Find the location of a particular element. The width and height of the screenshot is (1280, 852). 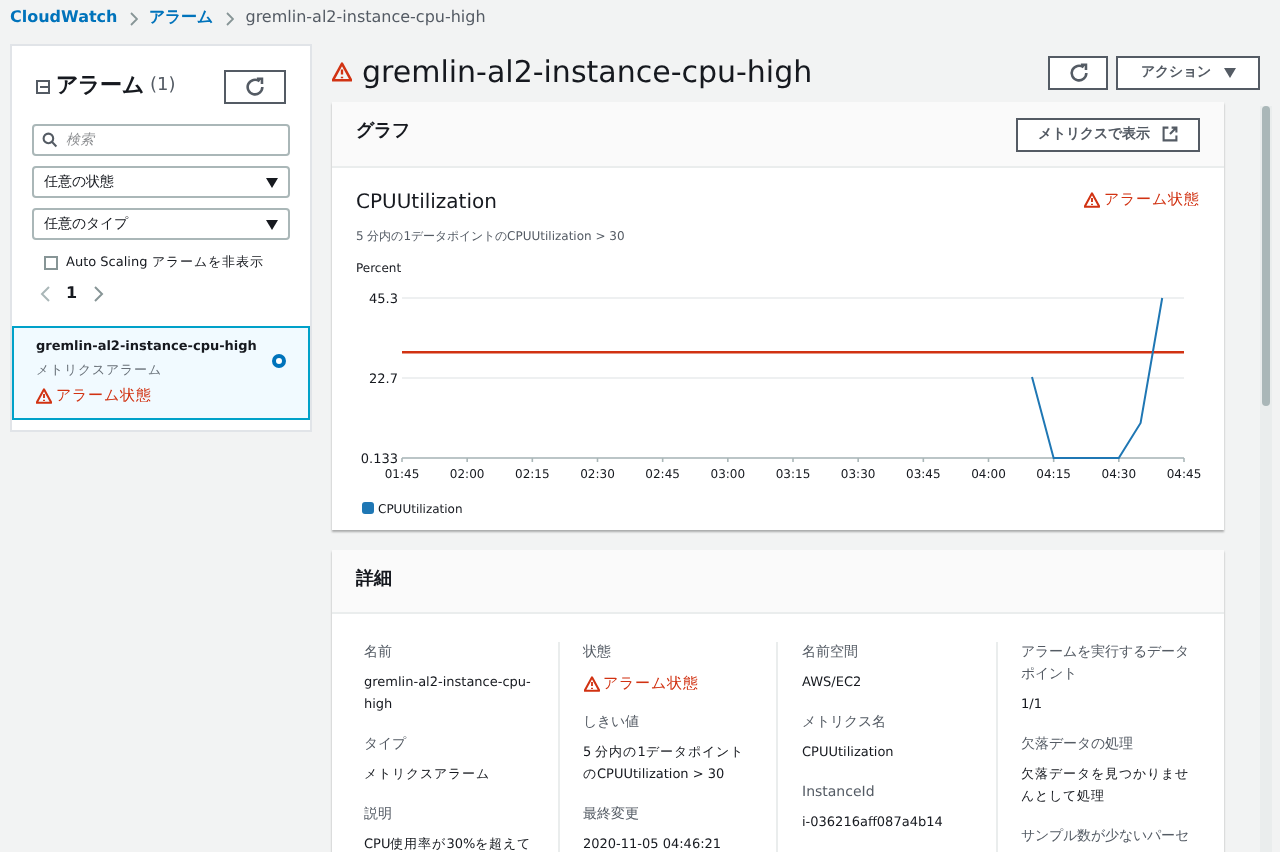

legend-swatch is located at coordinates (368, 508).